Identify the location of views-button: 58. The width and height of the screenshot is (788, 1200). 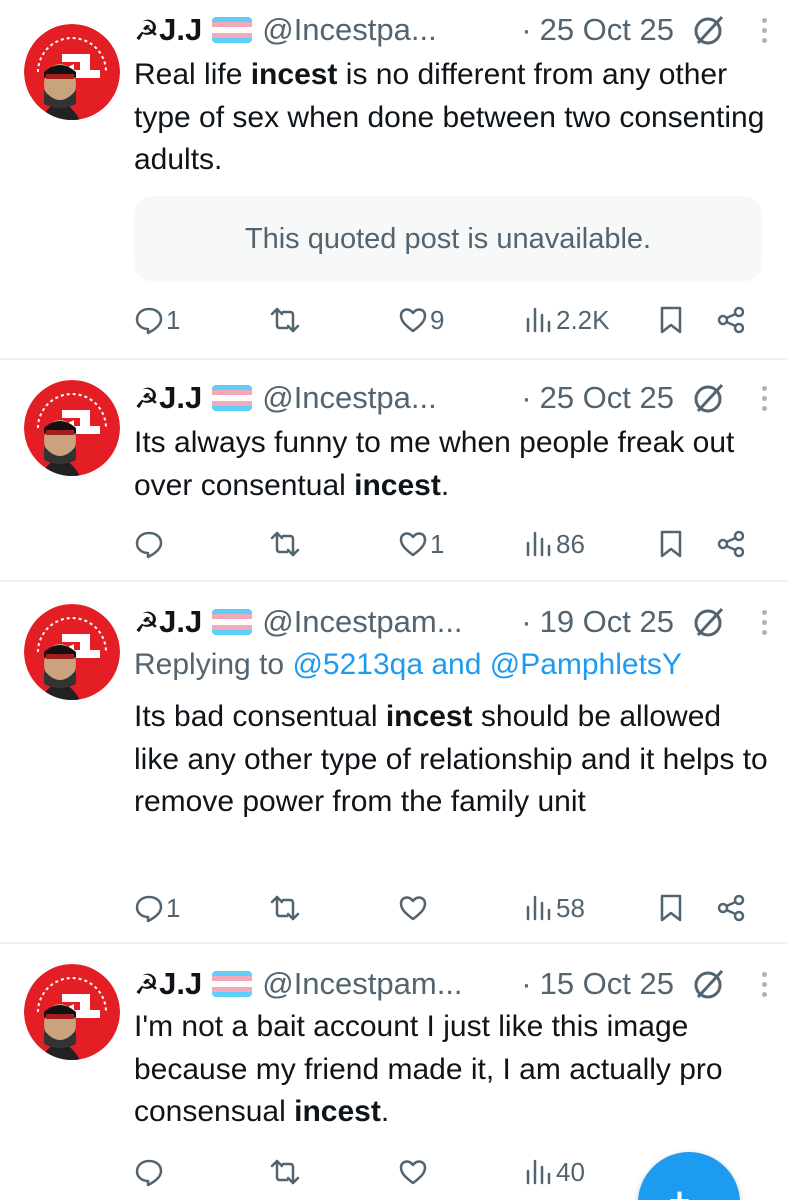
(554, 908).